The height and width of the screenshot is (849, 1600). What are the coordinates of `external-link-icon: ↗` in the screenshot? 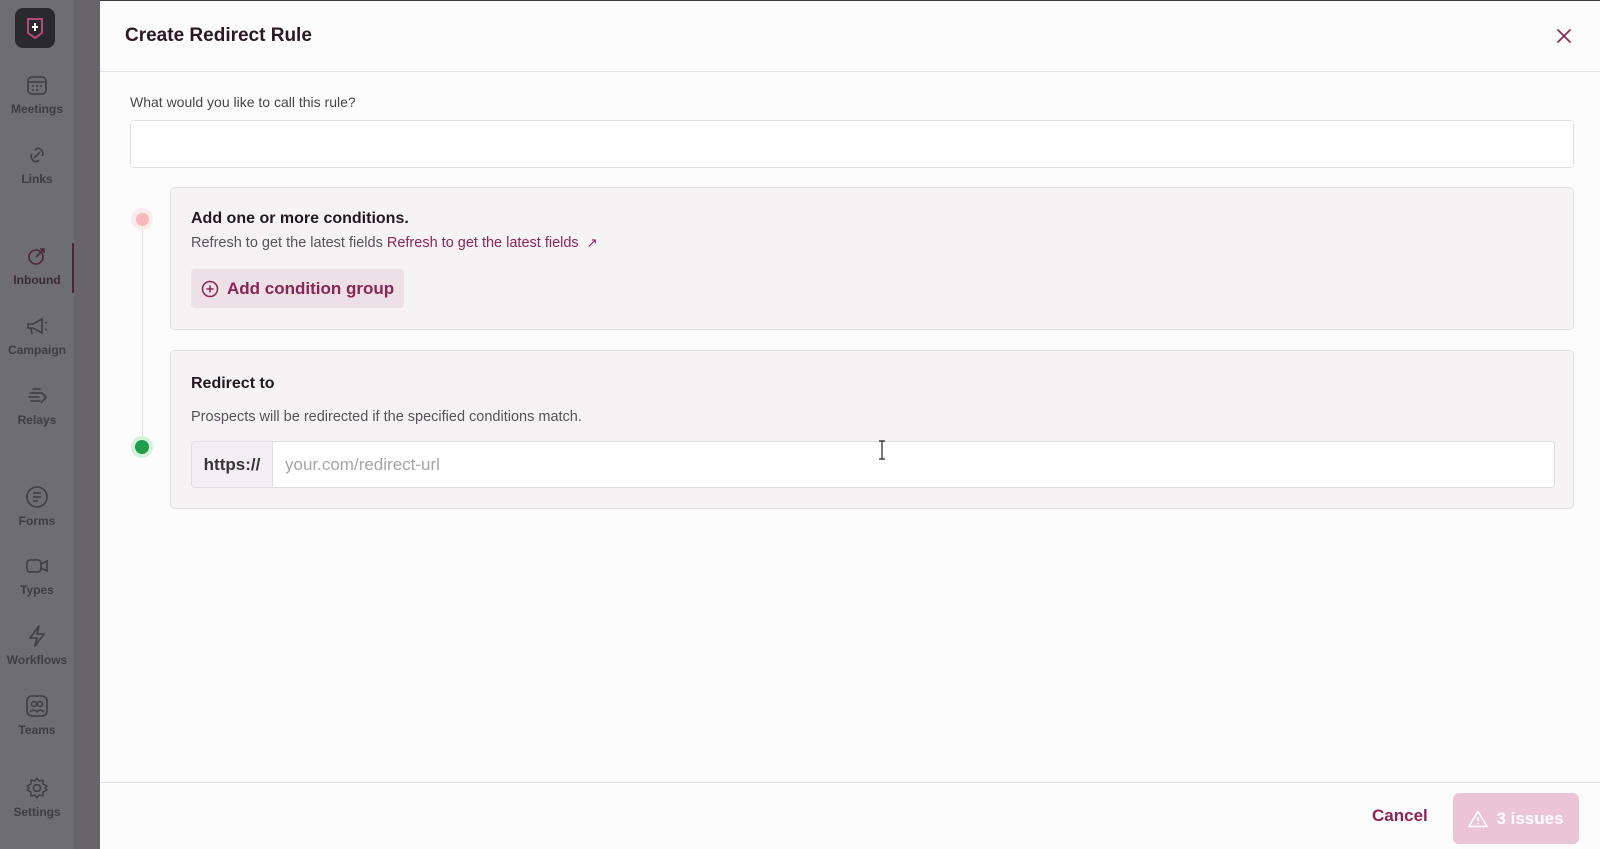 It's located at (592, 242).